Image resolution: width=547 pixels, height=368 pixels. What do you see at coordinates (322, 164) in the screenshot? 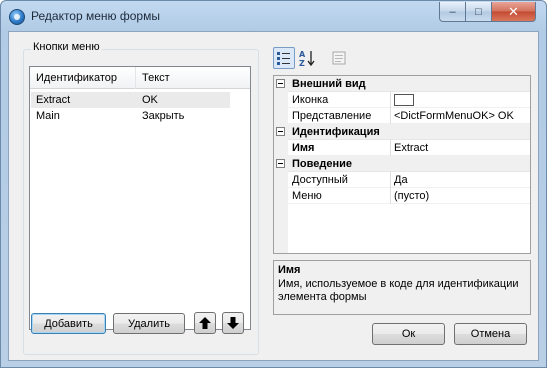
I see `category-label: Поведение` at bounding box center [322, 164].